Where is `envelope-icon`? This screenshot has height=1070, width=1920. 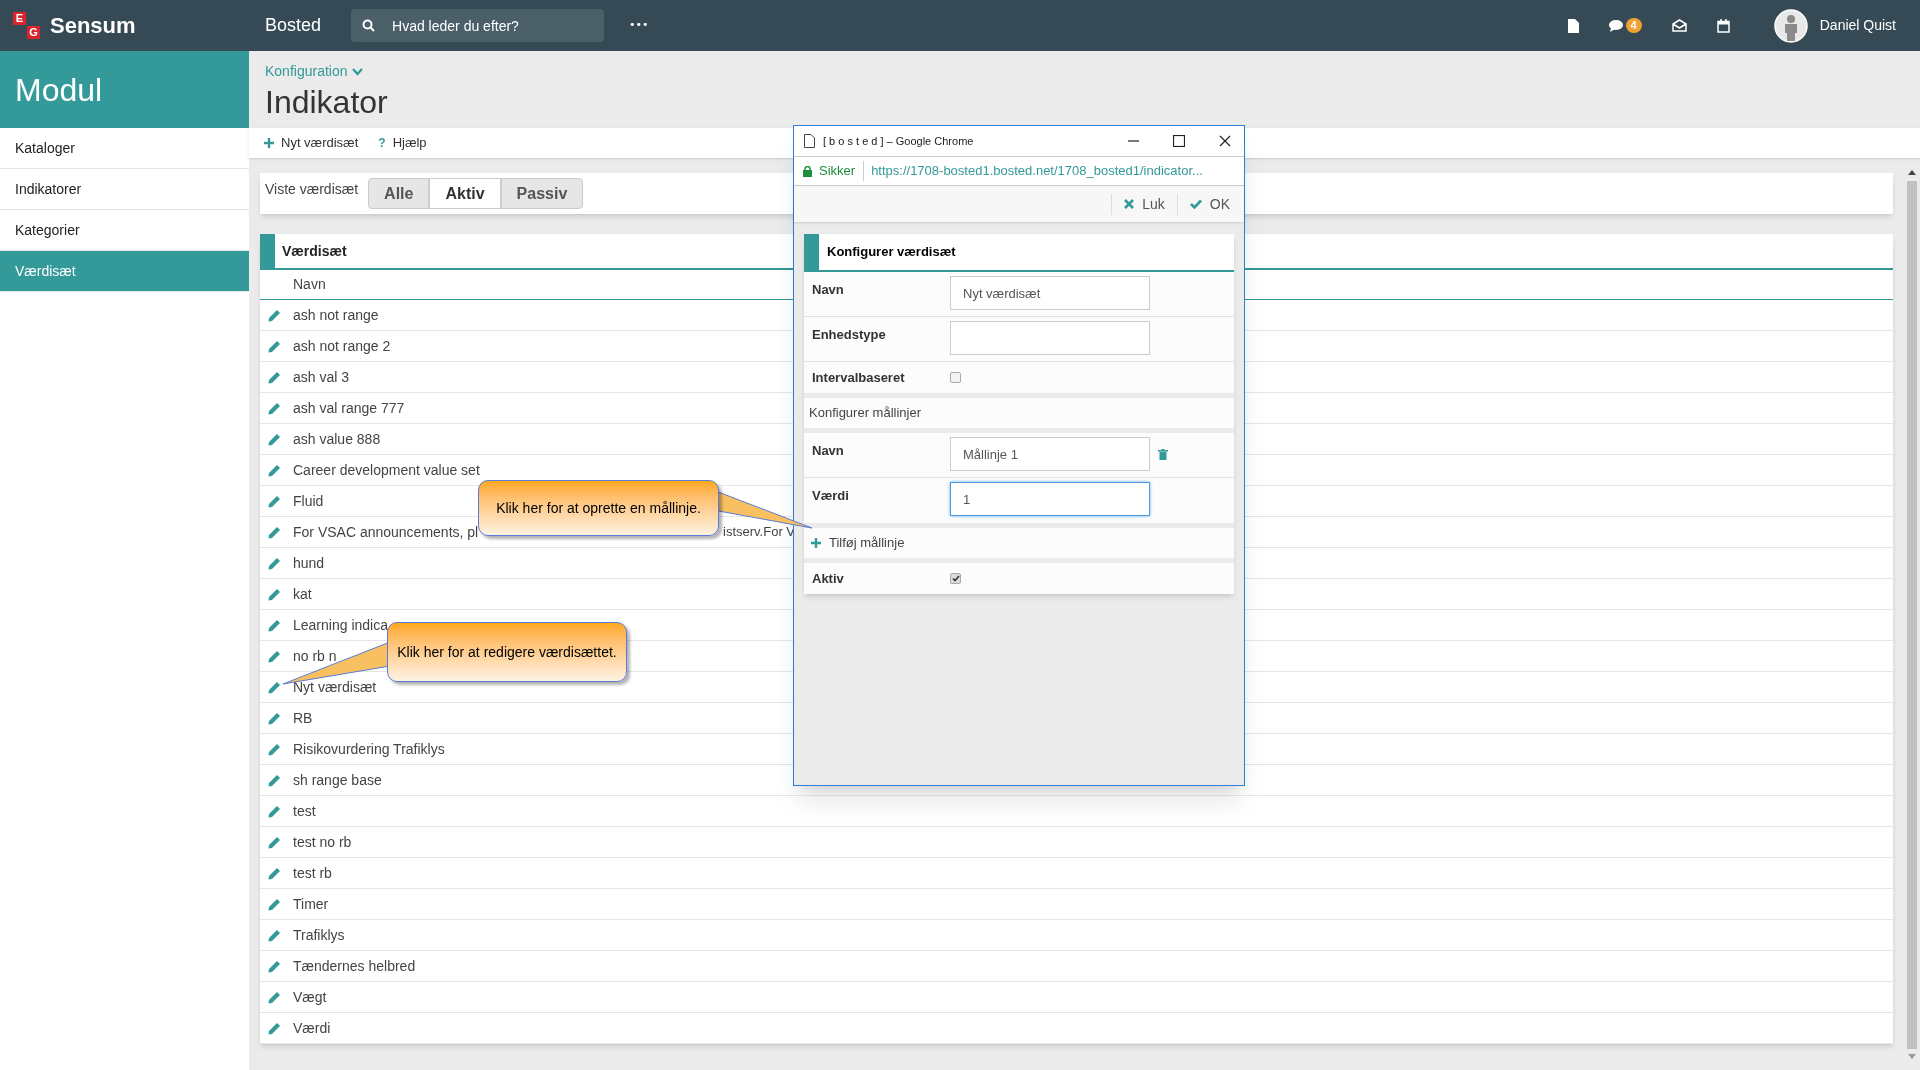 envelope-icon is located at coordinates (1679, 25).